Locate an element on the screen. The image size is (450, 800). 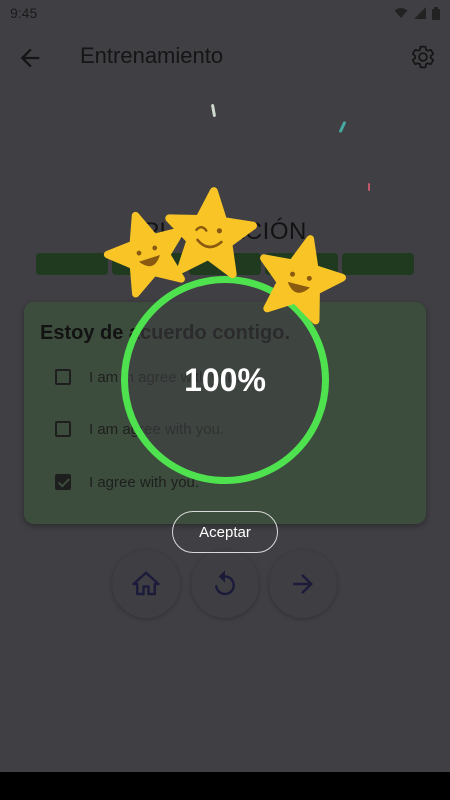
wifi-icon is located at coordinates (401, 13).